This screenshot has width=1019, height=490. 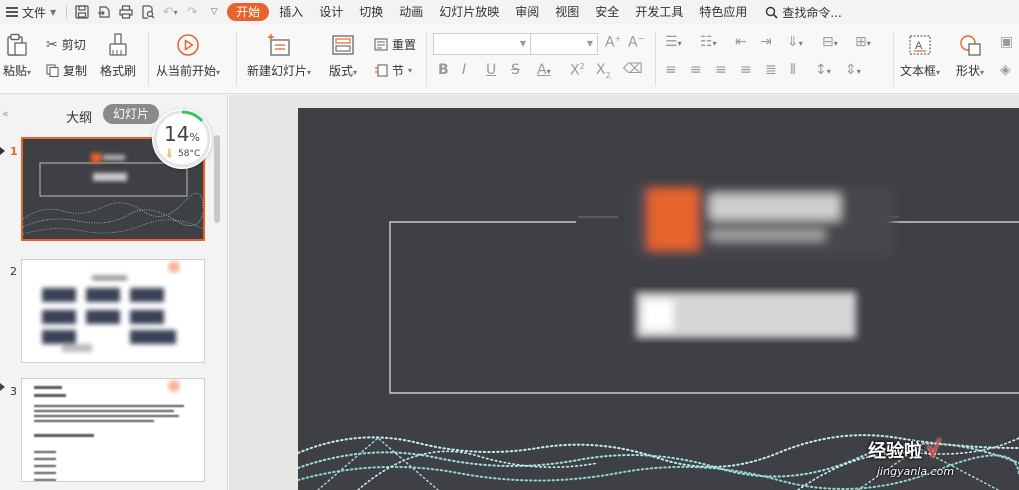 What do you see at coordinates (126, 12) in the screenshot?
I see `print-icon` at bounding box center [126, 12].